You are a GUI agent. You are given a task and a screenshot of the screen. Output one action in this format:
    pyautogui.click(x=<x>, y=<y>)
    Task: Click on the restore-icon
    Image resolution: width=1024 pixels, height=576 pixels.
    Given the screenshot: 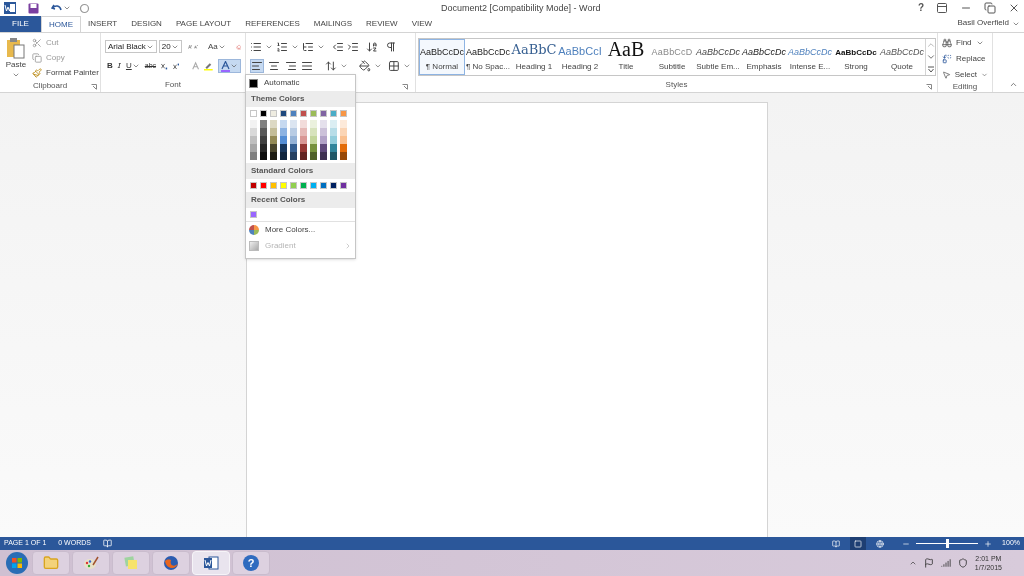 What is the action you would take?
    pyautogui.click(x=990, y=8)
    